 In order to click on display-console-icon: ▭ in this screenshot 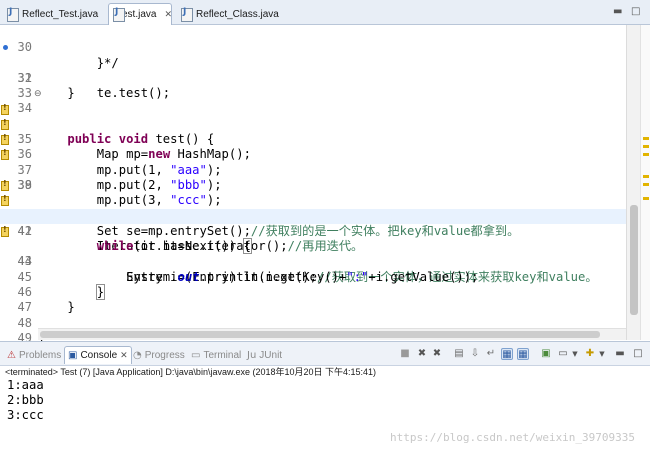, I will do `click(563, 354)`.